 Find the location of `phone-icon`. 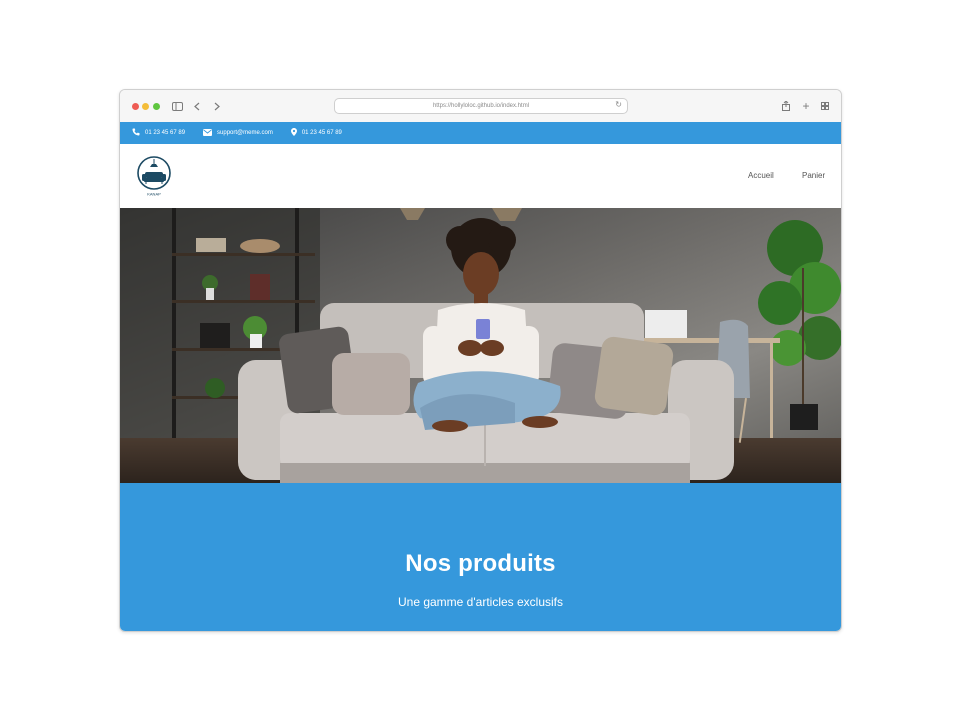

phone-icon is located at coordinates (136, 133).